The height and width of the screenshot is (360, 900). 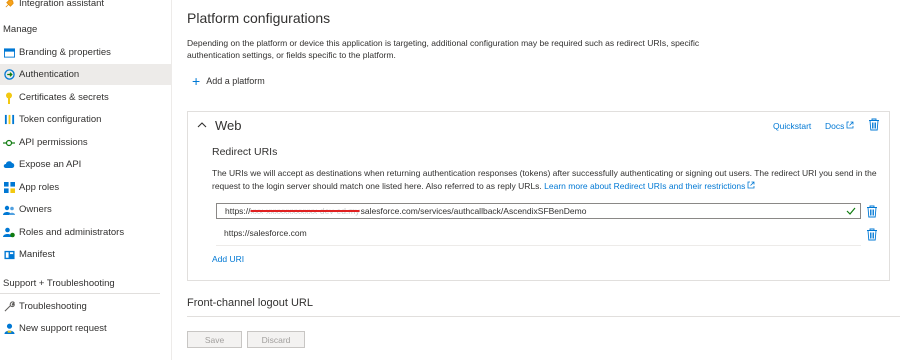 What do you see at coordinates (238, 211) in the screenshot?
I see `uri-prefix: https://` at bounding box center [238, 211].